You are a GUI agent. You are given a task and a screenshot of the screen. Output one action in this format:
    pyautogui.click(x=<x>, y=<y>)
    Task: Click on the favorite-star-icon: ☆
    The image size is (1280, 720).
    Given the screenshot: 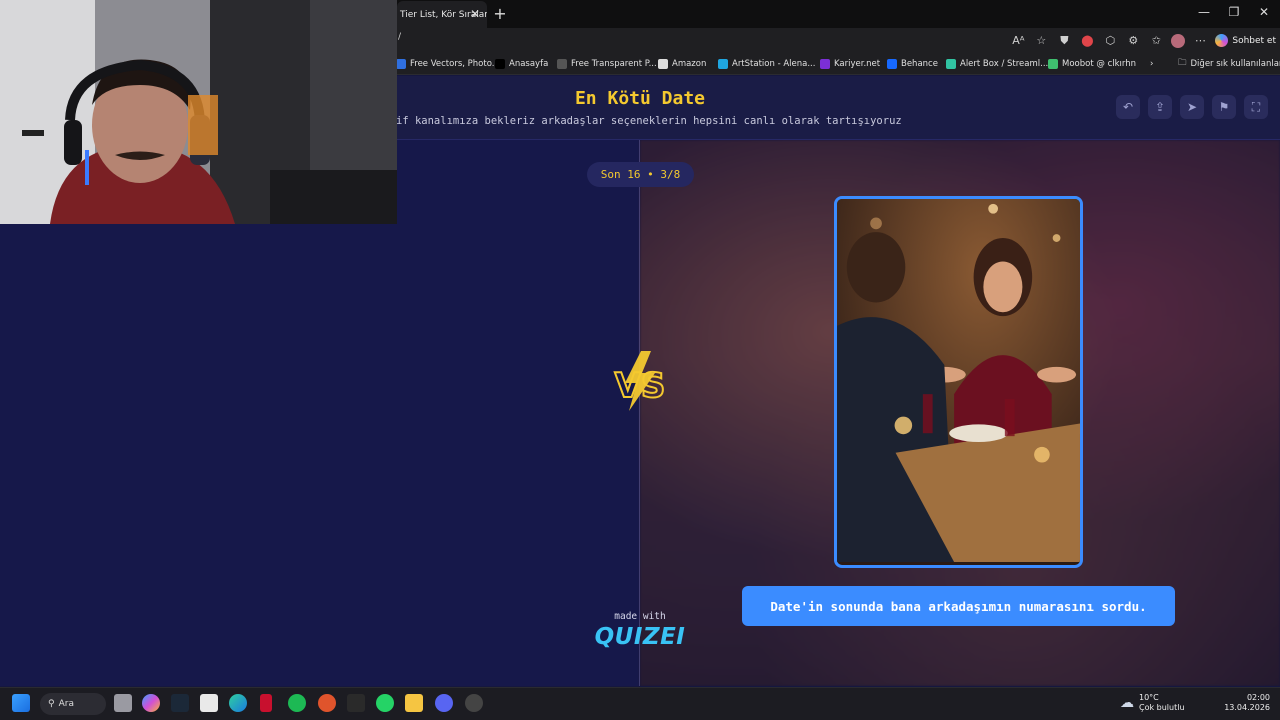 What is the action you would take?
    pyautogui.click(x=1041, y=40)
    